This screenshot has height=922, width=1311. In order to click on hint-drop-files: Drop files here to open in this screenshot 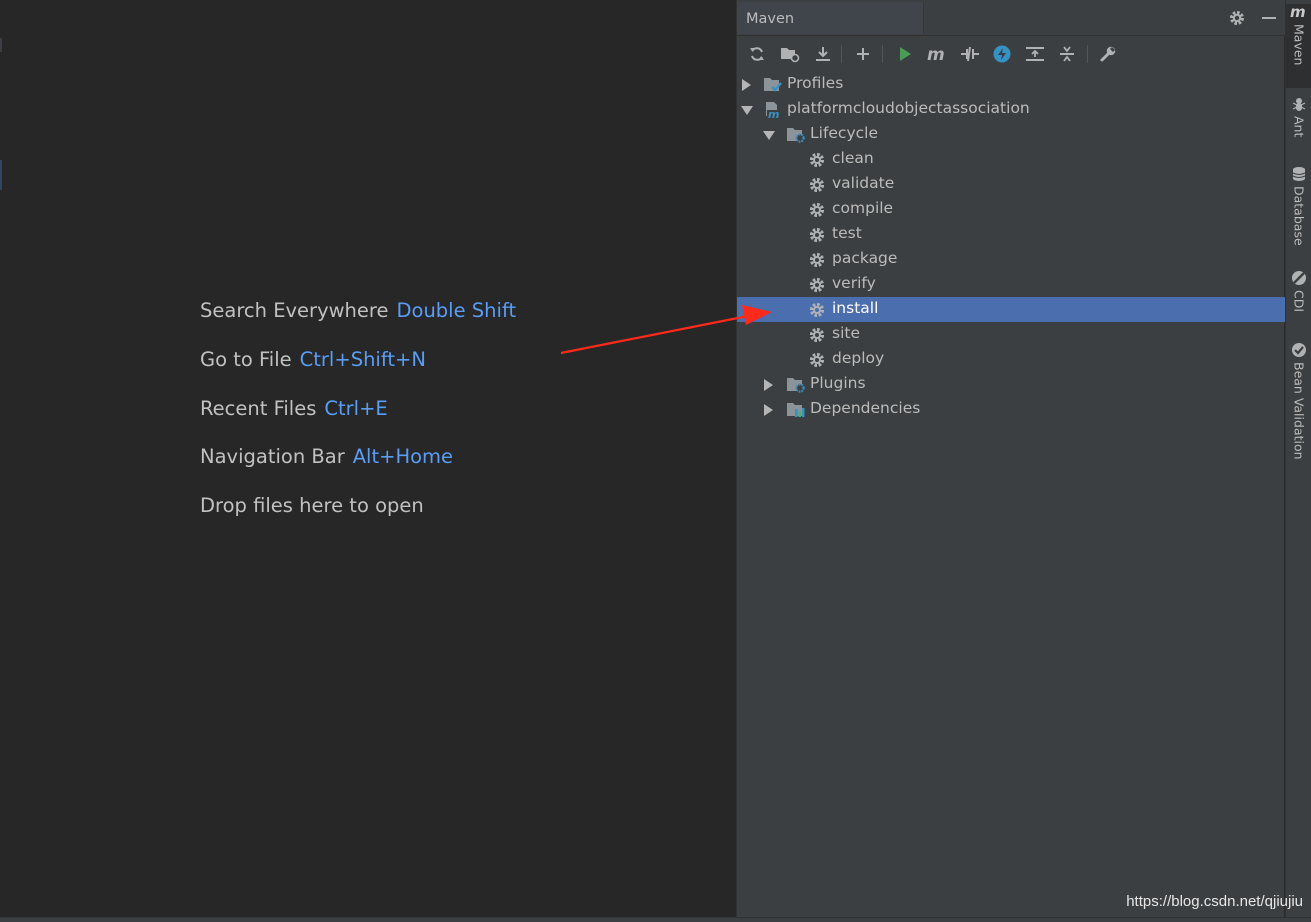, I will do `click(312, 505)`.